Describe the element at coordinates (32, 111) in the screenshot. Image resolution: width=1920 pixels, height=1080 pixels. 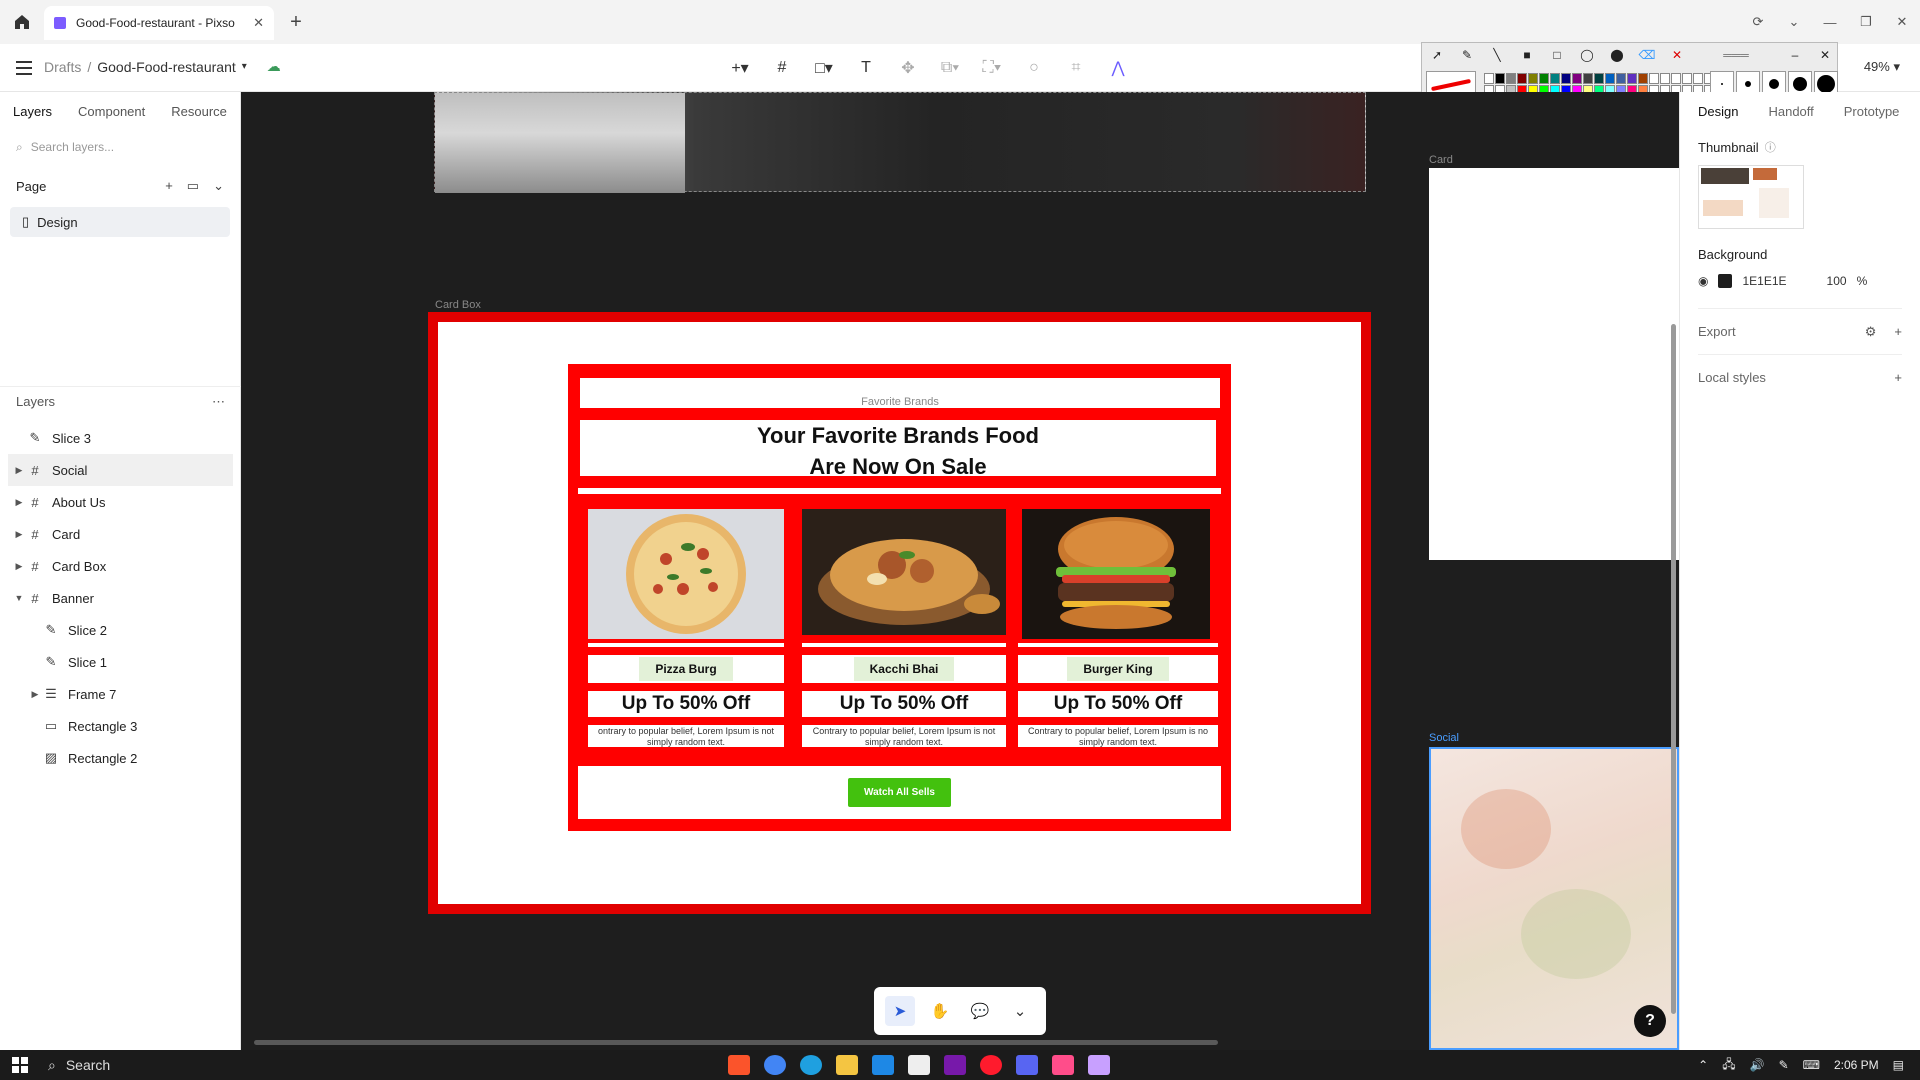
I see `tab-layers: Layers` at that location.